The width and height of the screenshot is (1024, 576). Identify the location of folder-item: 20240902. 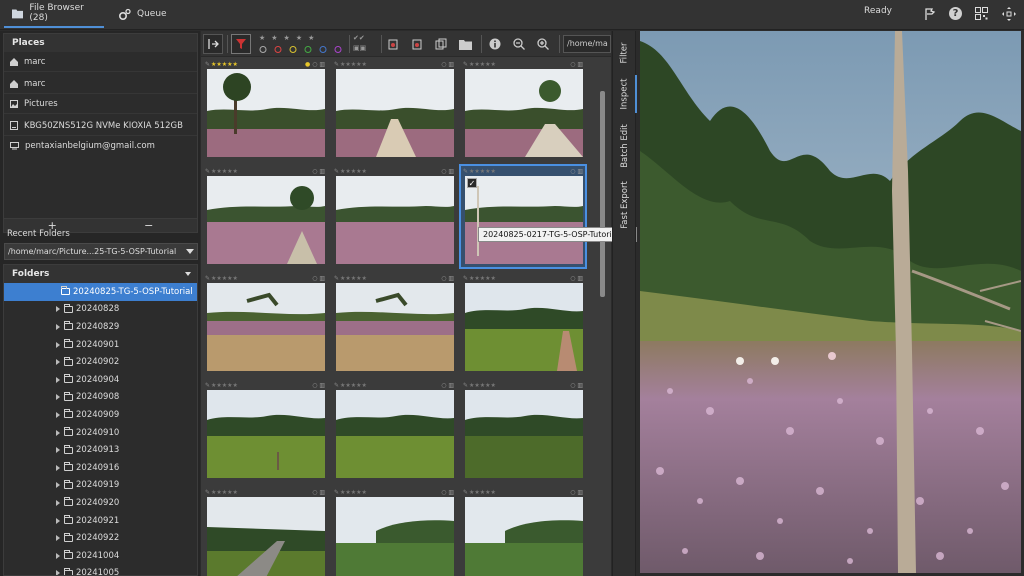
(100, 362).